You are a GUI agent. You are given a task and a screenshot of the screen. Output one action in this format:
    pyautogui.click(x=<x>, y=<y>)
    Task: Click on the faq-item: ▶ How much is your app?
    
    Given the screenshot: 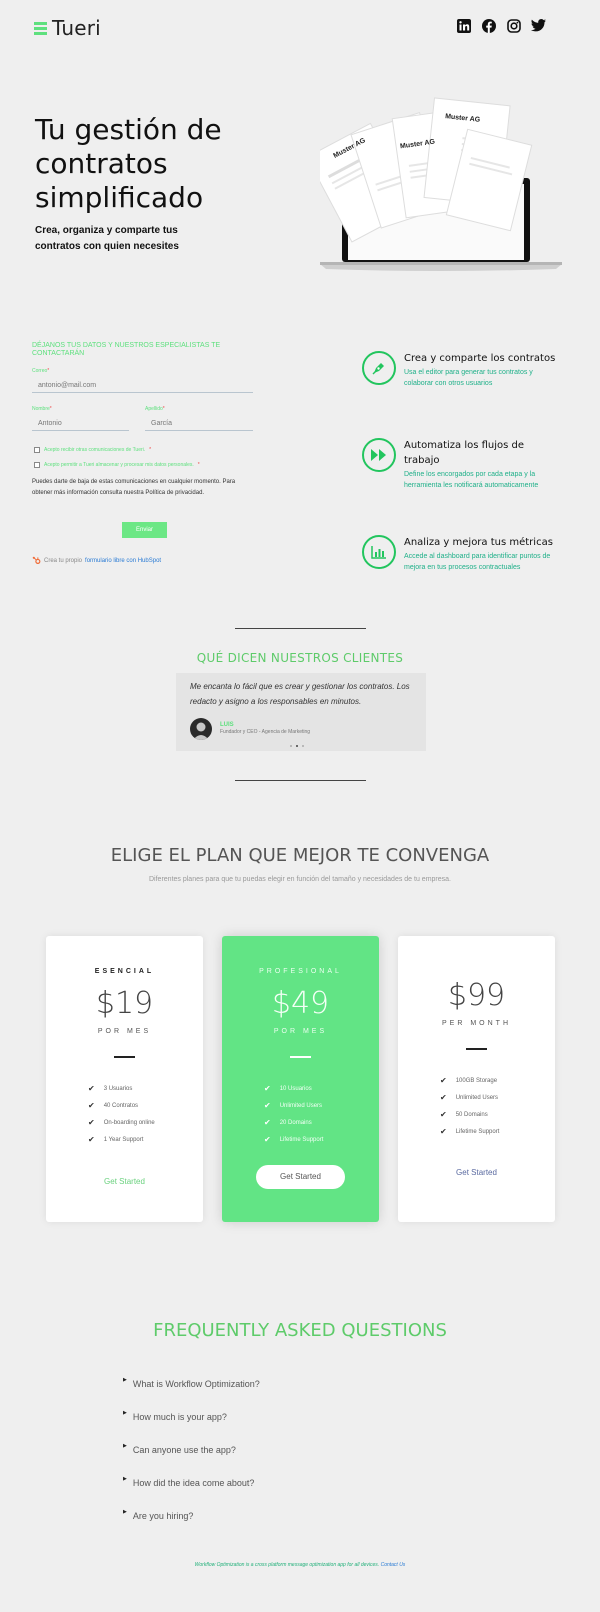 What is the action you would take?
    pyautogui.click(x=175, y=1416)
    